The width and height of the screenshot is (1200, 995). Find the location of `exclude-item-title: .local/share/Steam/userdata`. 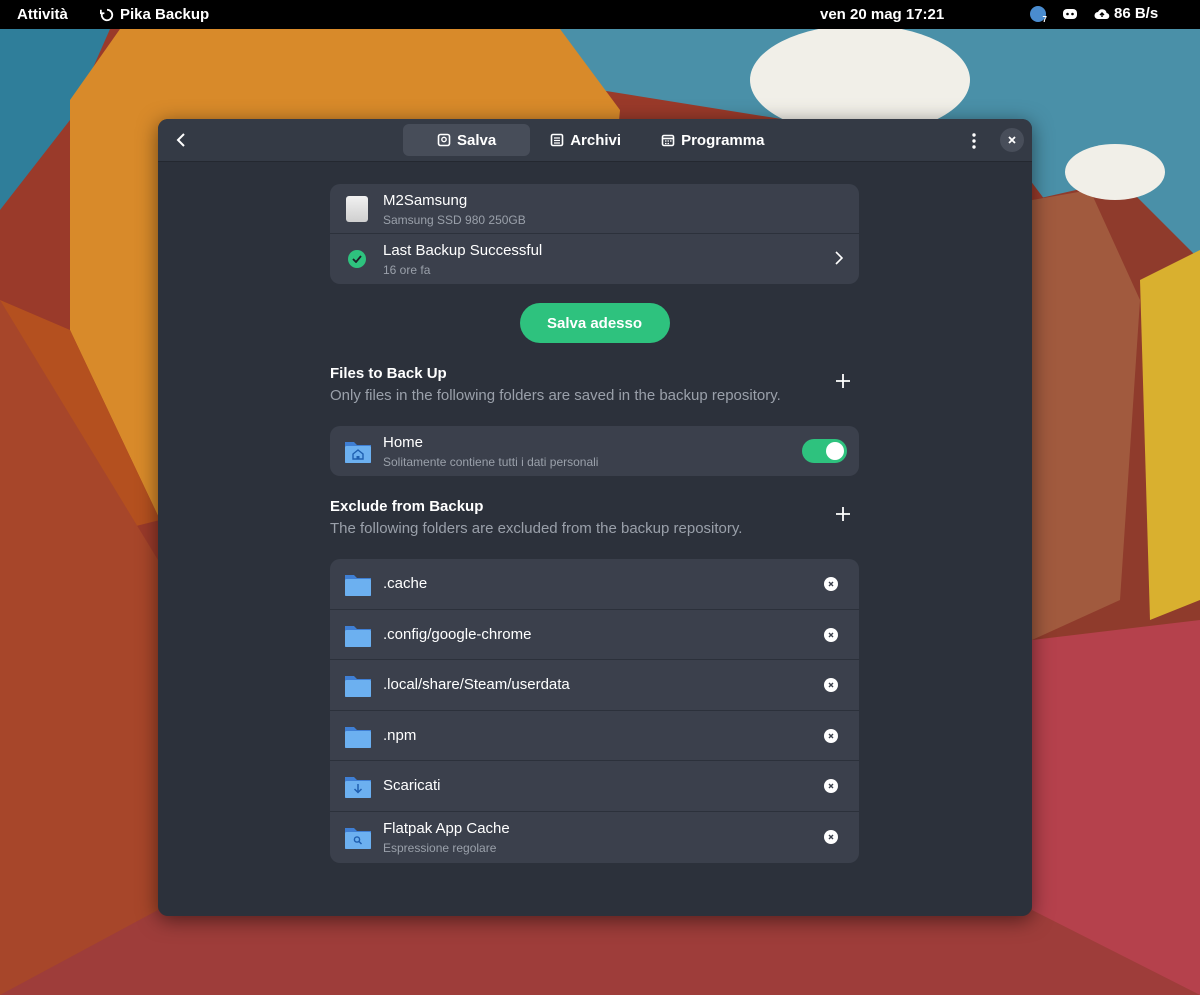

exclude-item-title: .local/share/Steam/userdata is located at coordinates (476, 685).